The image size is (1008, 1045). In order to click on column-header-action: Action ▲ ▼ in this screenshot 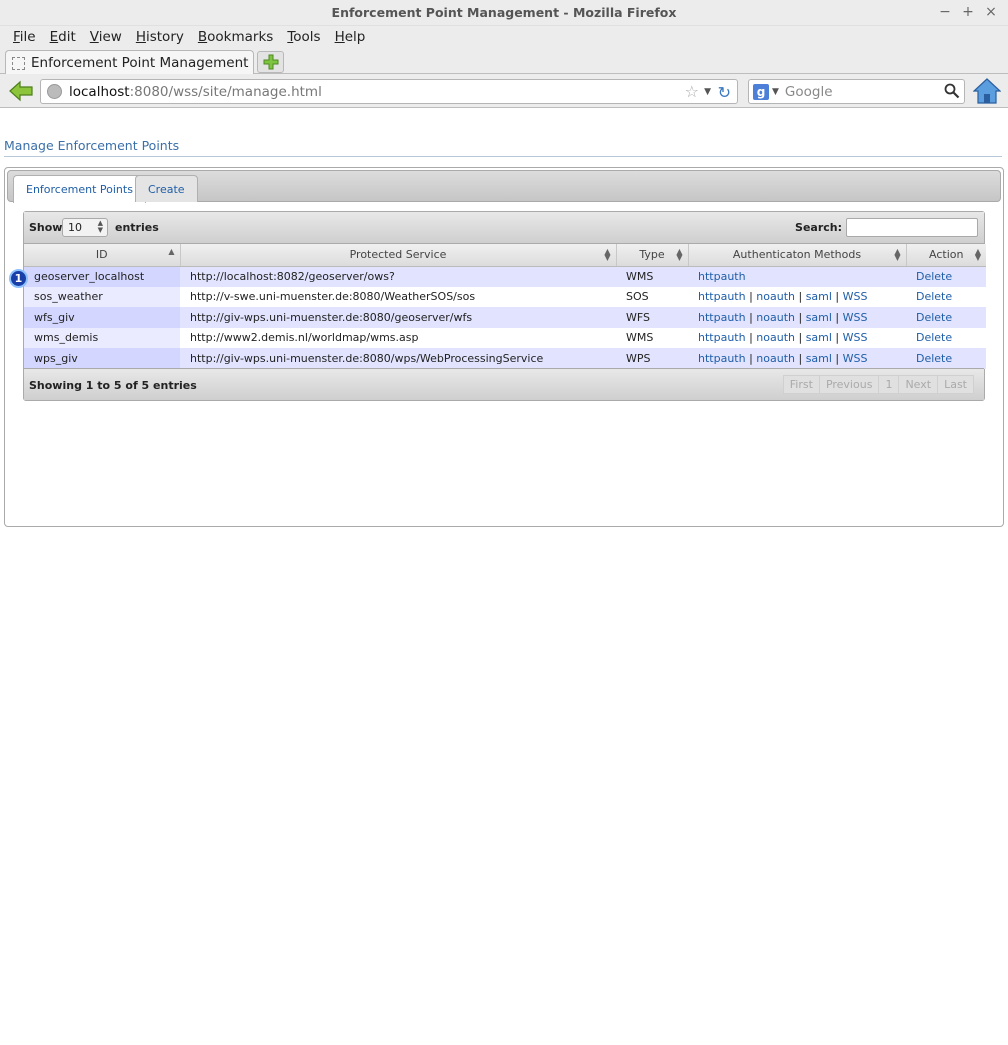, I will do `click(946, 255)`.